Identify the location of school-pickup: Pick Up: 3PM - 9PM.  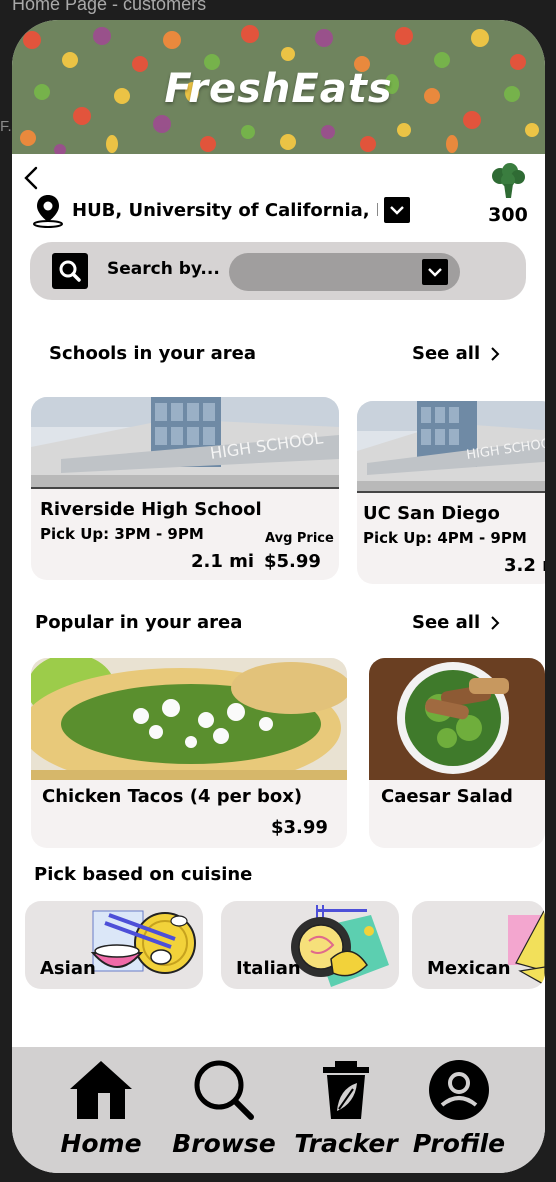
(122, 534).